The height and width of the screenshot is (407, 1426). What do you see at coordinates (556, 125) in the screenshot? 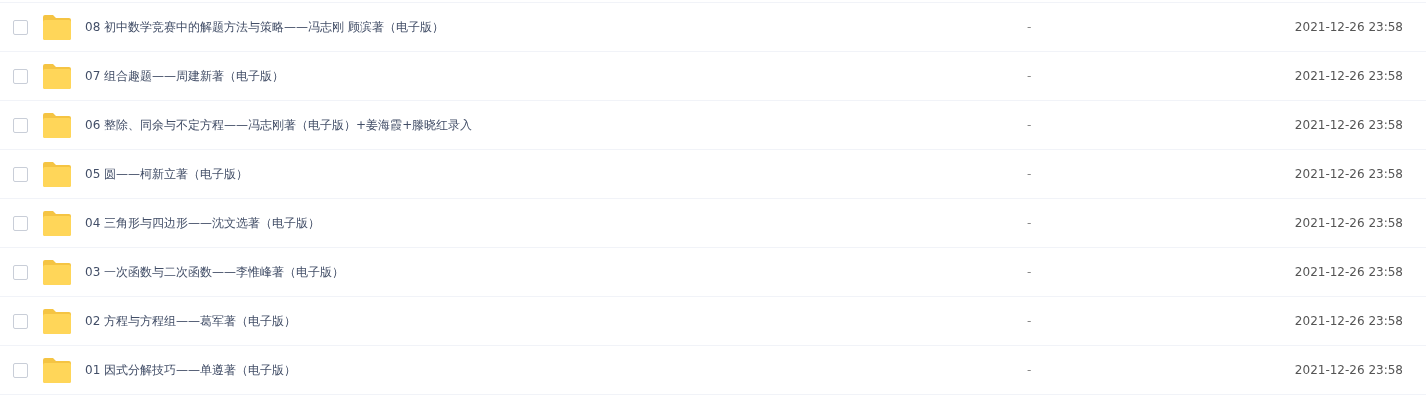
I see `file-name: 06 整除、同余与不定方程——冯志刚著（电子版）+姜海霞+滕晓红录入` at bounding box center [556, 125].